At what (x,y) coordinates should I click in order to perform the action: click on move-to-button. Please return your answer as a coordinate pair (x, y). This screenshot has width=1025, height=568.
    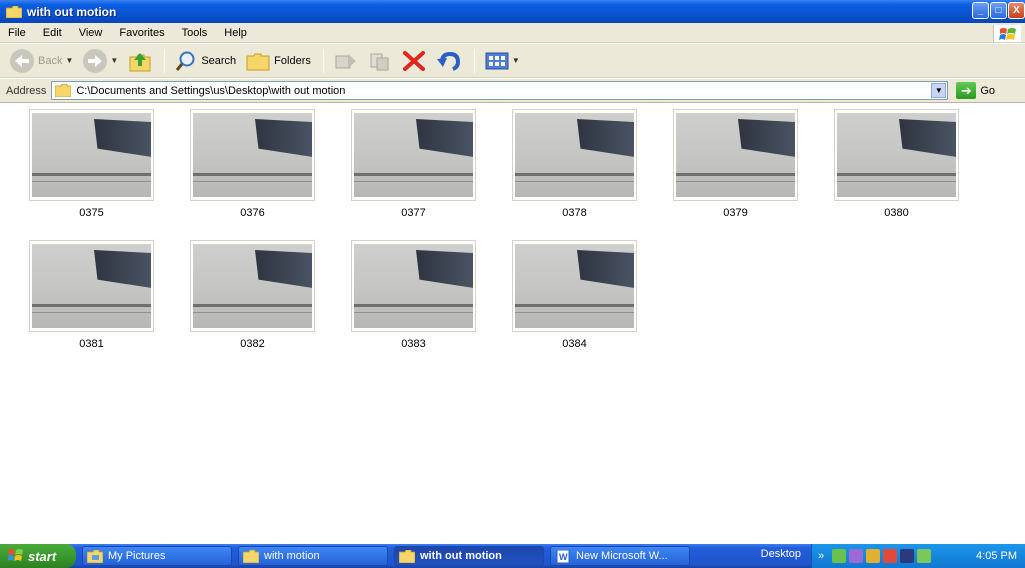
    Looking at the image, I should click on (346, 61).